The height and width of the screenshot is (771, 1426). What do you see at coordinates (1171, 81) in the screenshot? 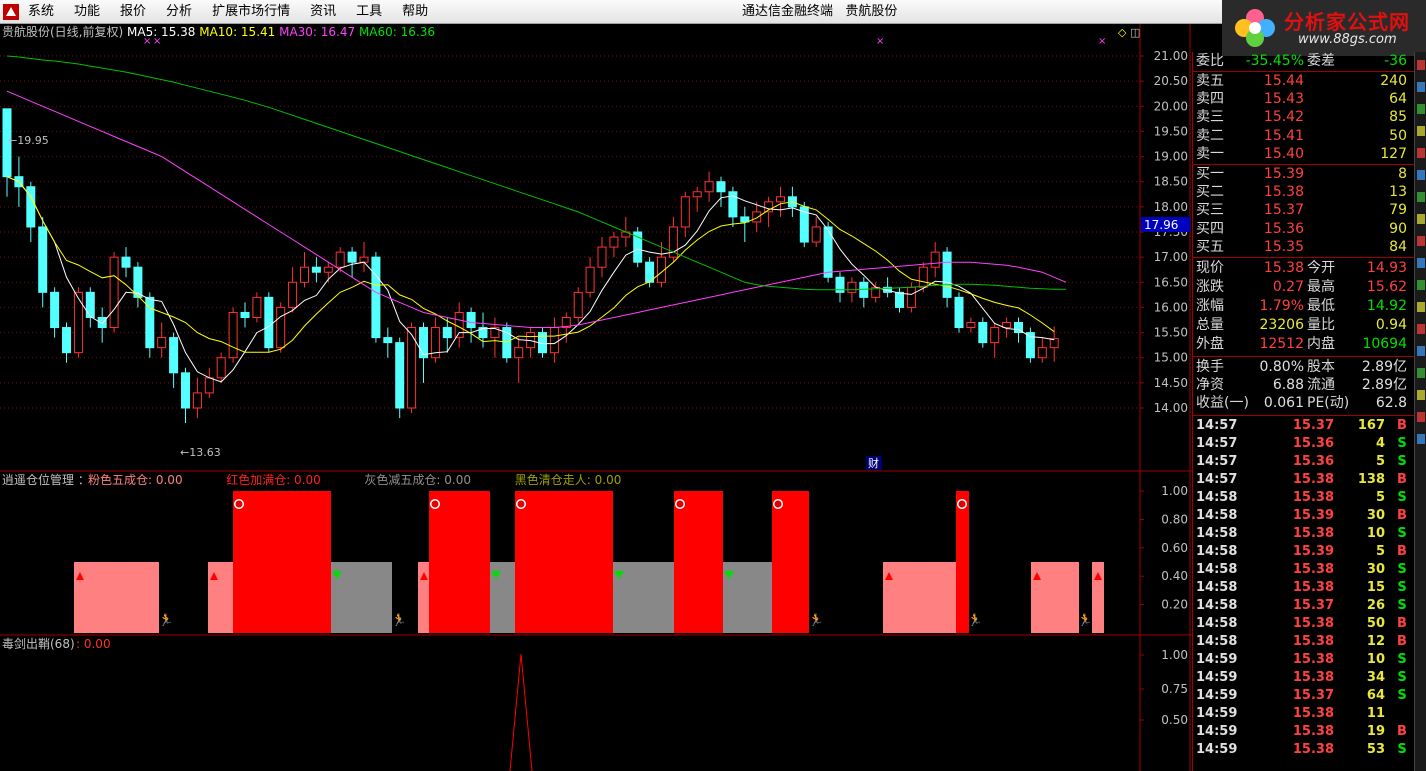
I see `price-axis-label: 20.50` at bounding box center [1171, 81].